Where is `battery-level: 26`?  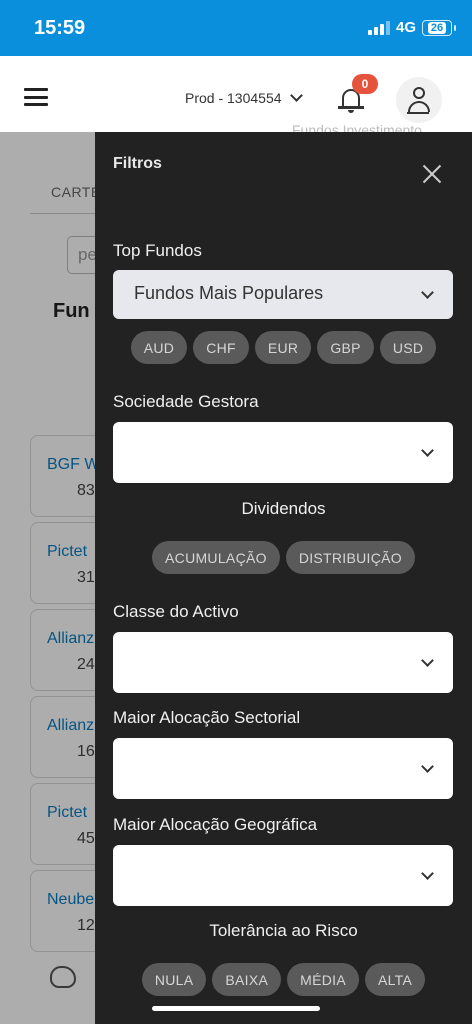
battery-level: 26 is located at coordinates (437, 27).